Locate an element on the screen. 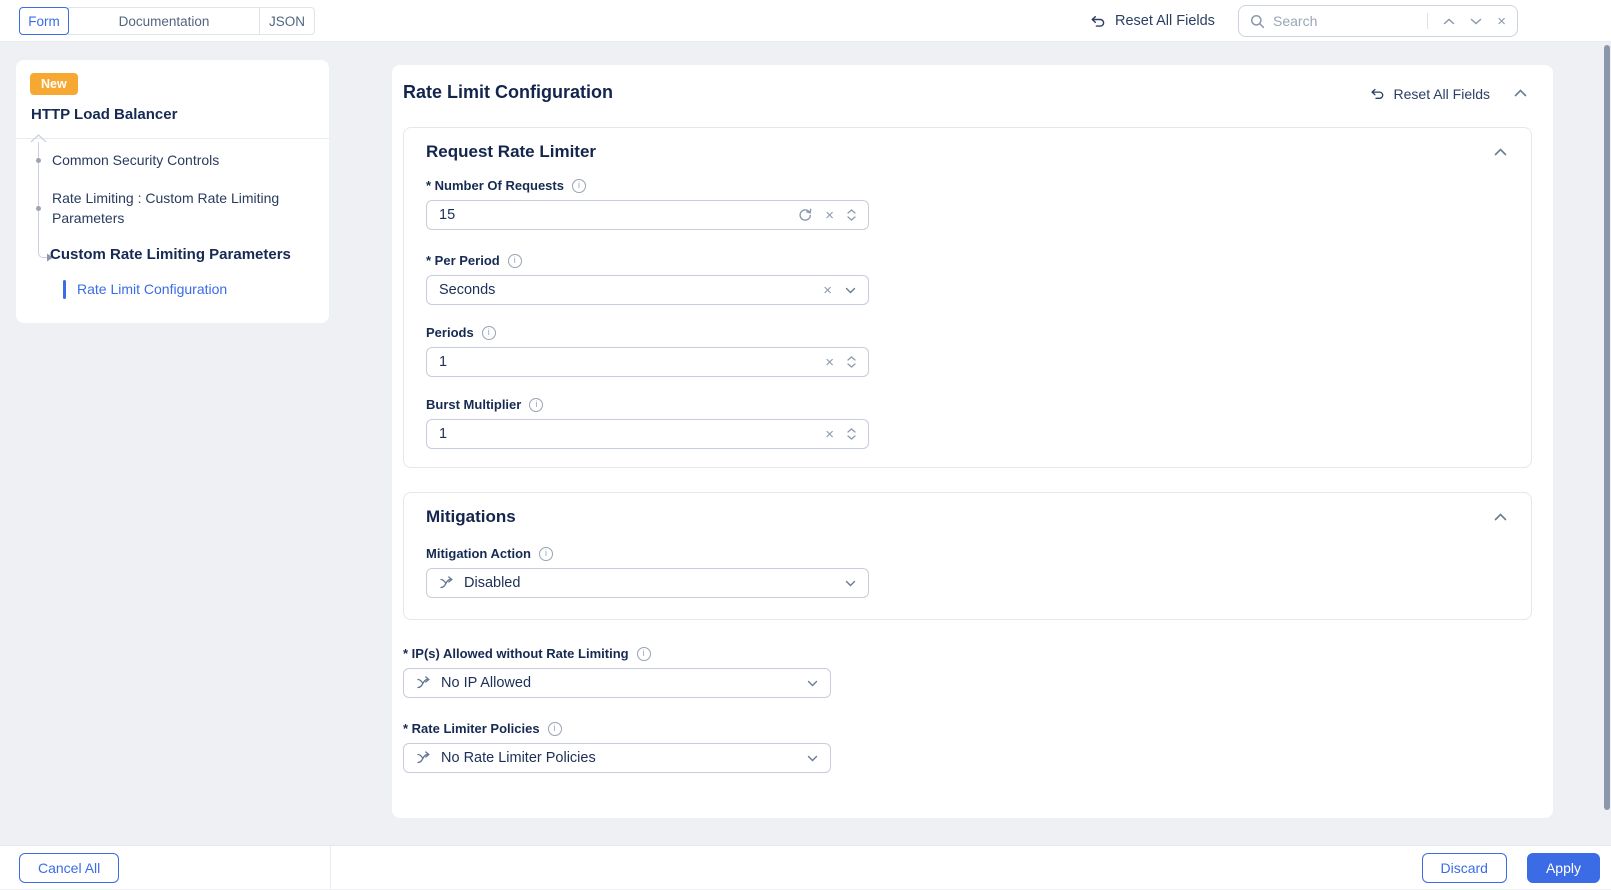 The image size is (1611, 890). field-label: * Rate Limiter Policies is located at coordinates (471, 728).